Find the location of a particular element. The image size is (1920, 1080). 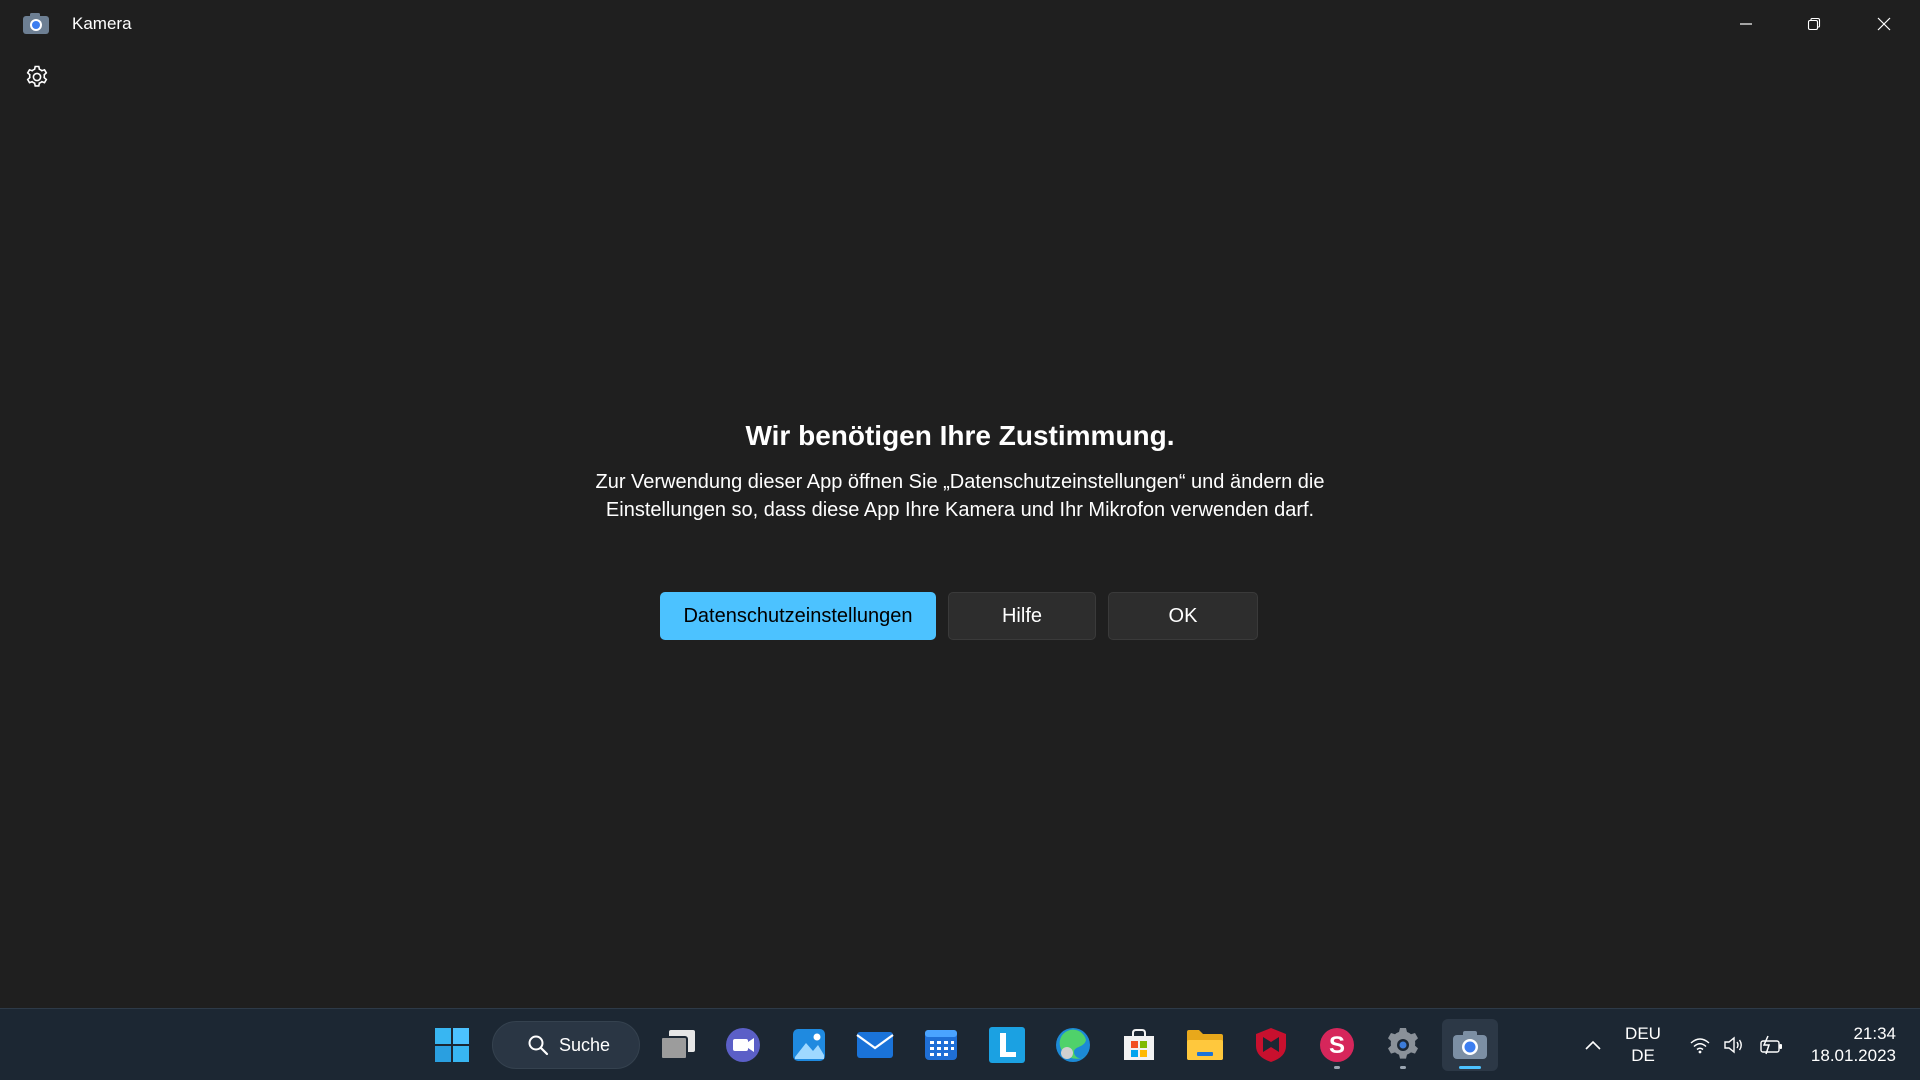

search-label: Suche is located at coordinates (585, 1044).